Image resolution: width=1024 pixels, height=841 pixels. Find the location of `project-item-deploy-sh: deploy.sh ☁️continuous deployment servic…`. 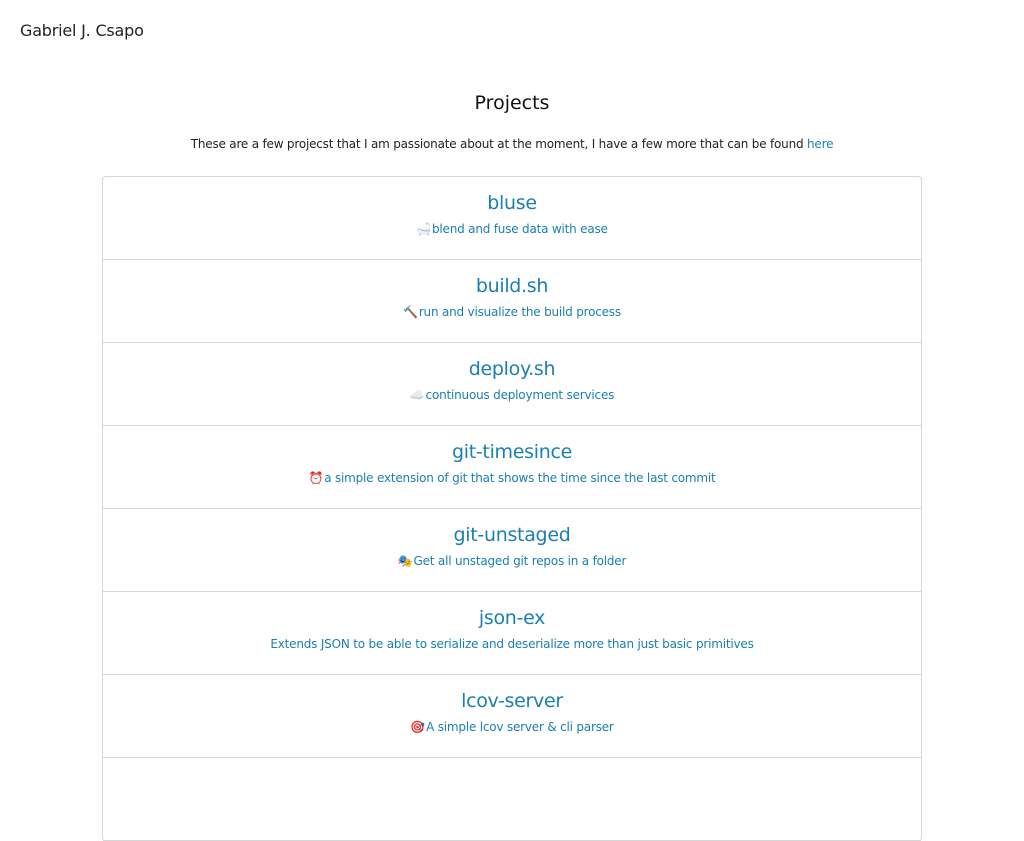

project-item-deploy-sh: deploy.sh ☁️continuous deployment servic… is located at coordinates (512, 384).